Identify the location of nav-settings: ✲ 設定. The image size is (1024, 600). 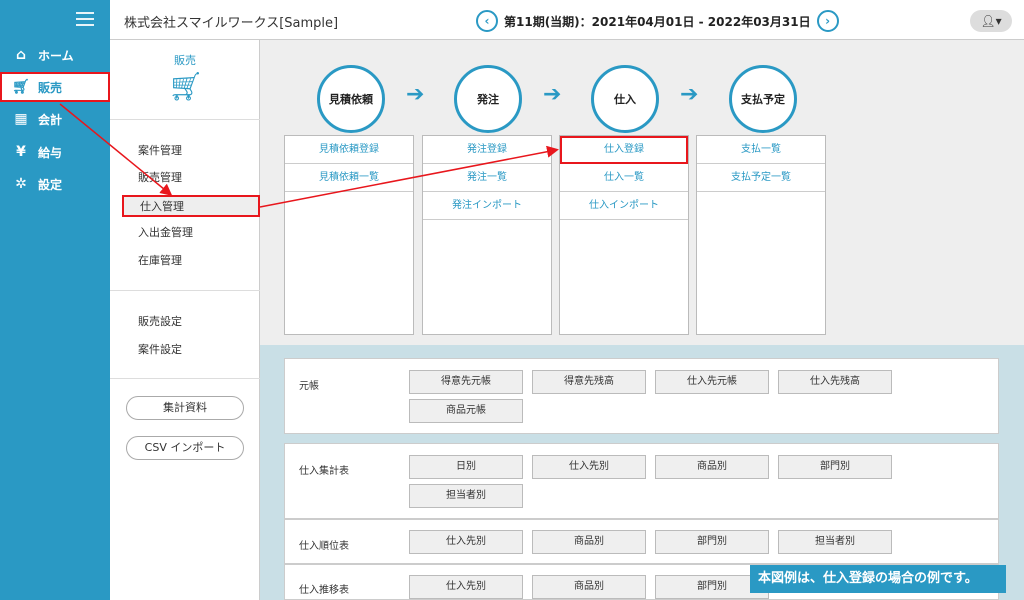
(55, 184).